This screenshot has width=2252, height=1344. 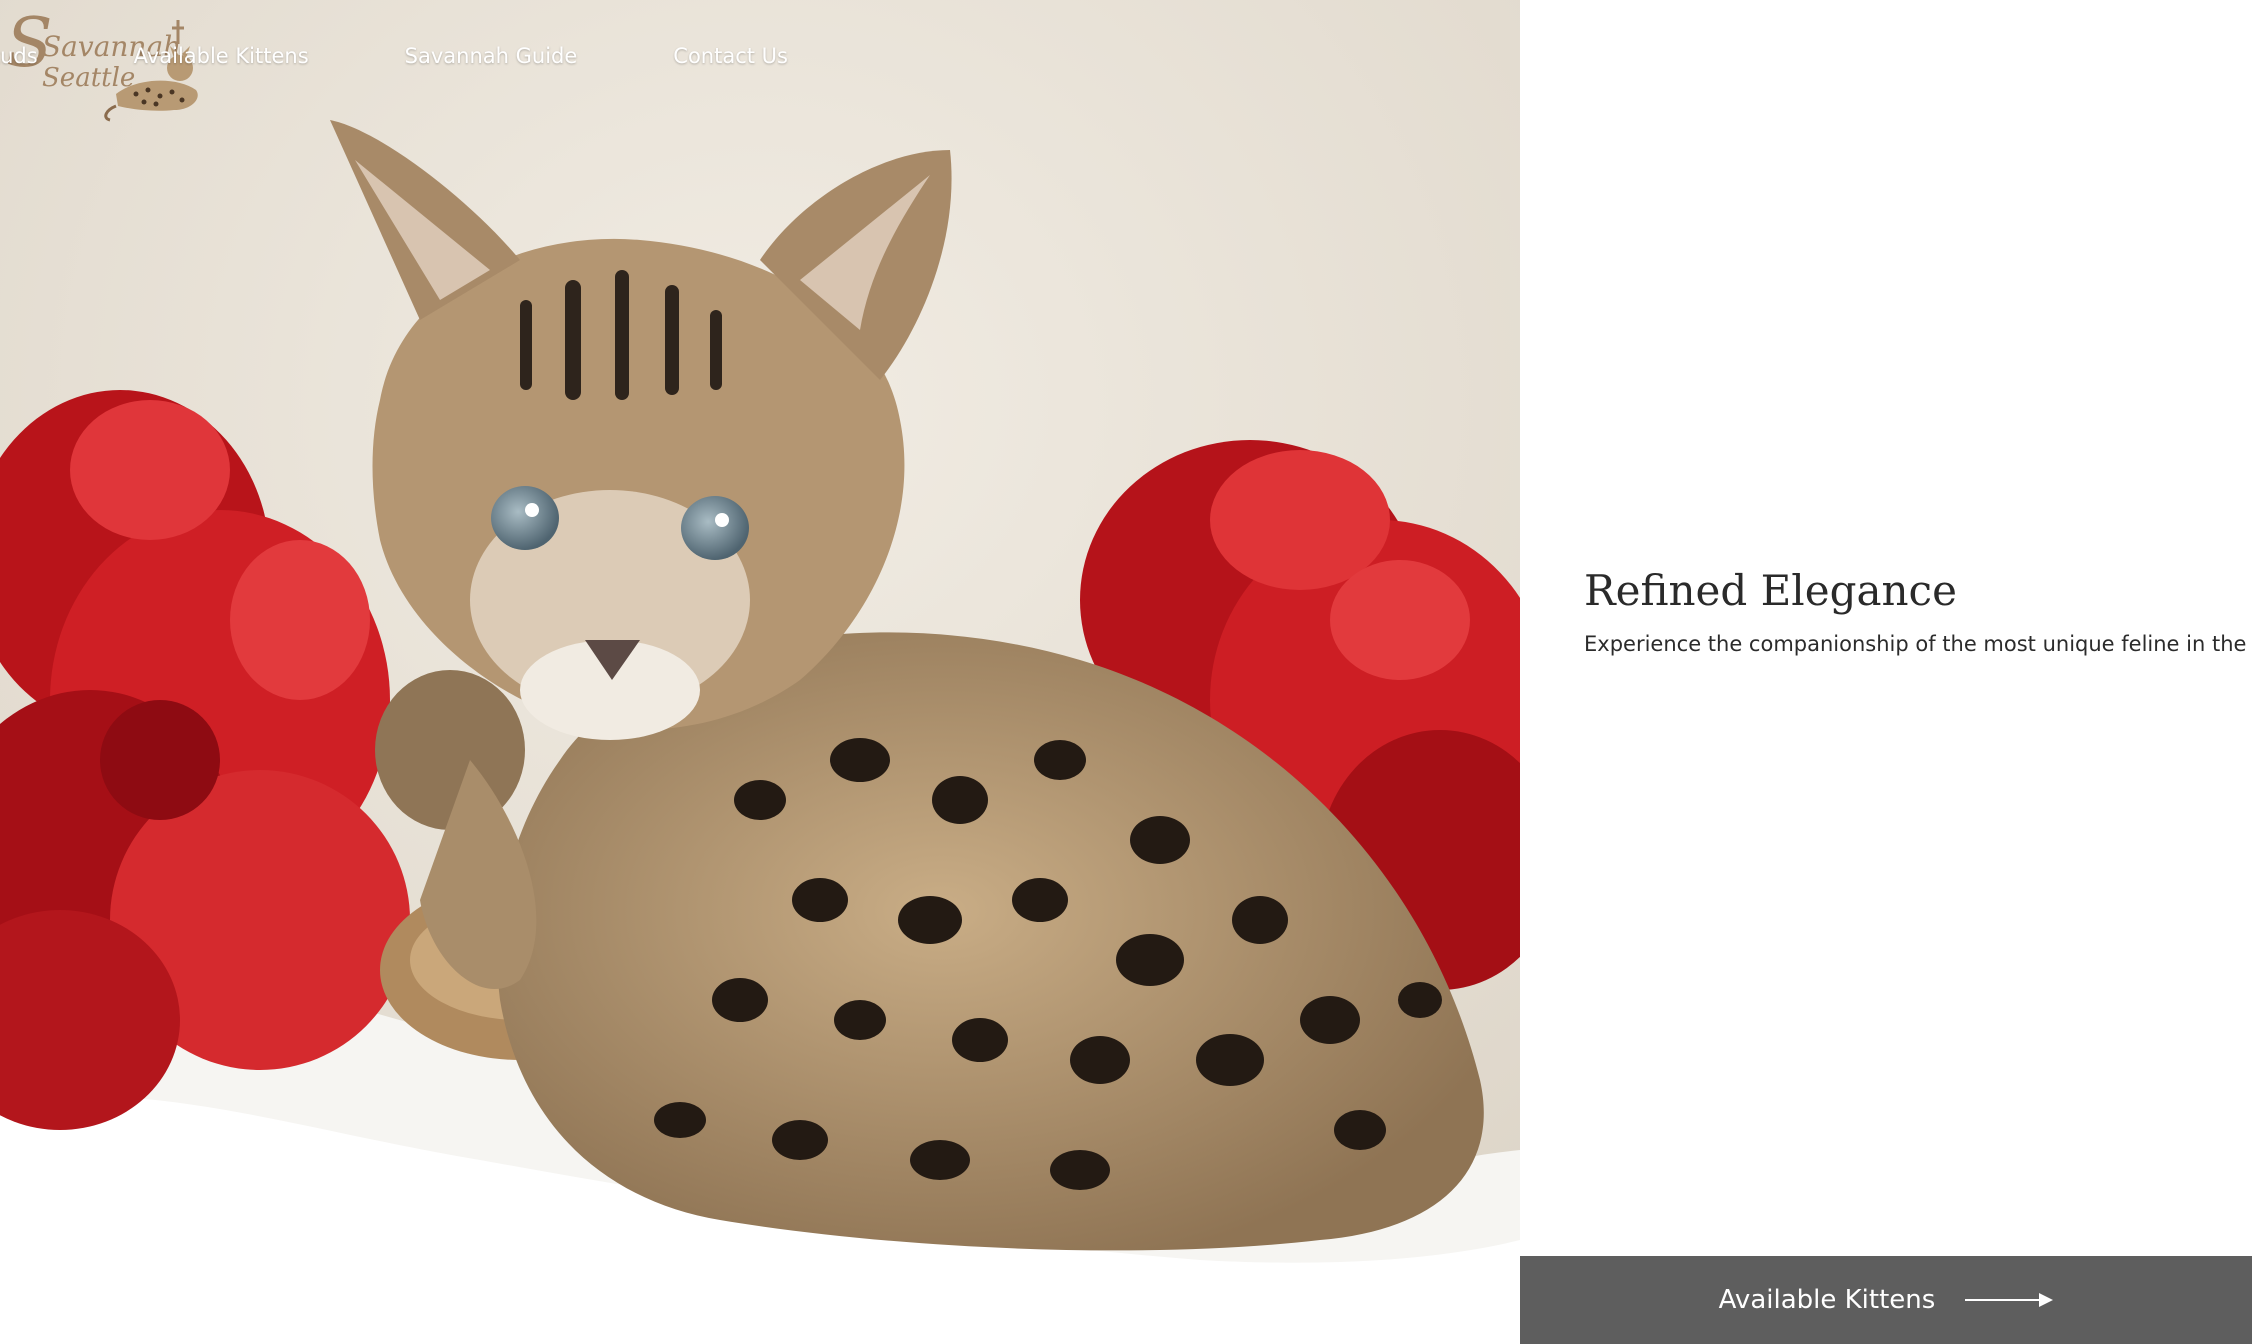 I want to click on hero-title: Refined Elegance, so click(x=1770, y=590).